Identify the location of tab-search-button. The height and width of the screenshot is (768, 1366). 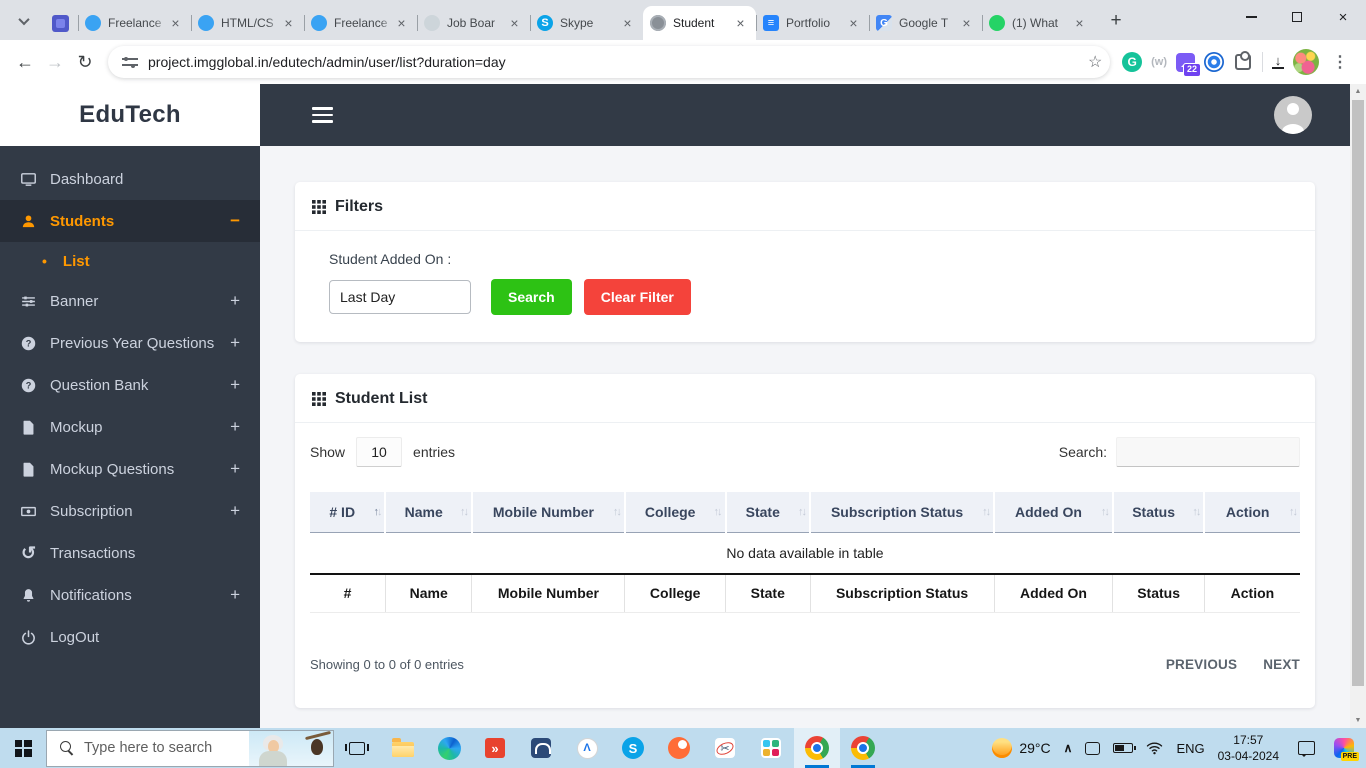
(24, 21).